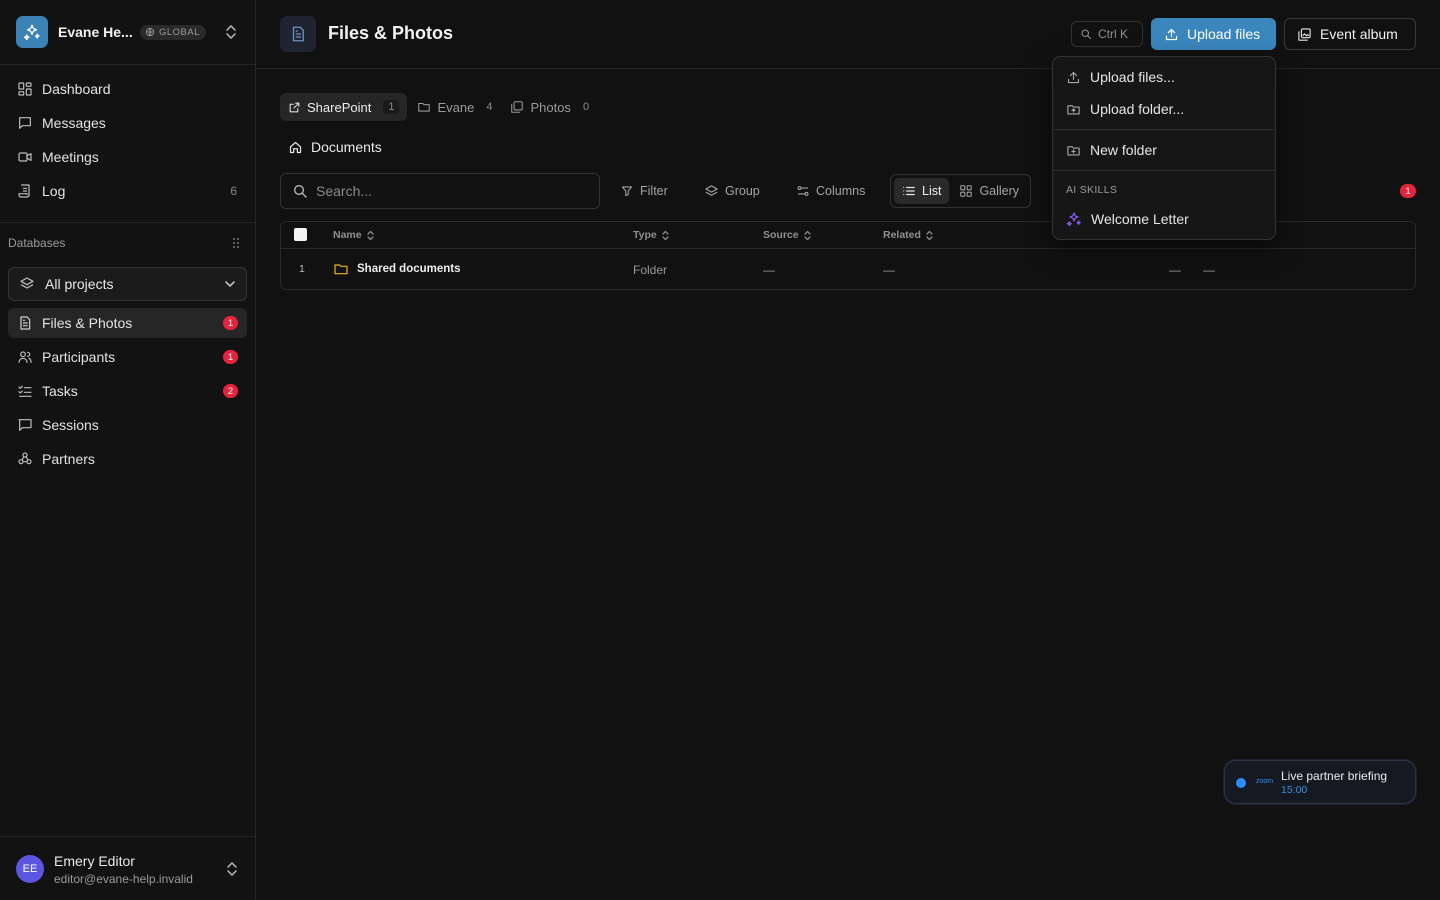  I want to click on global-badge: GLOBAL, so click(173, 32).